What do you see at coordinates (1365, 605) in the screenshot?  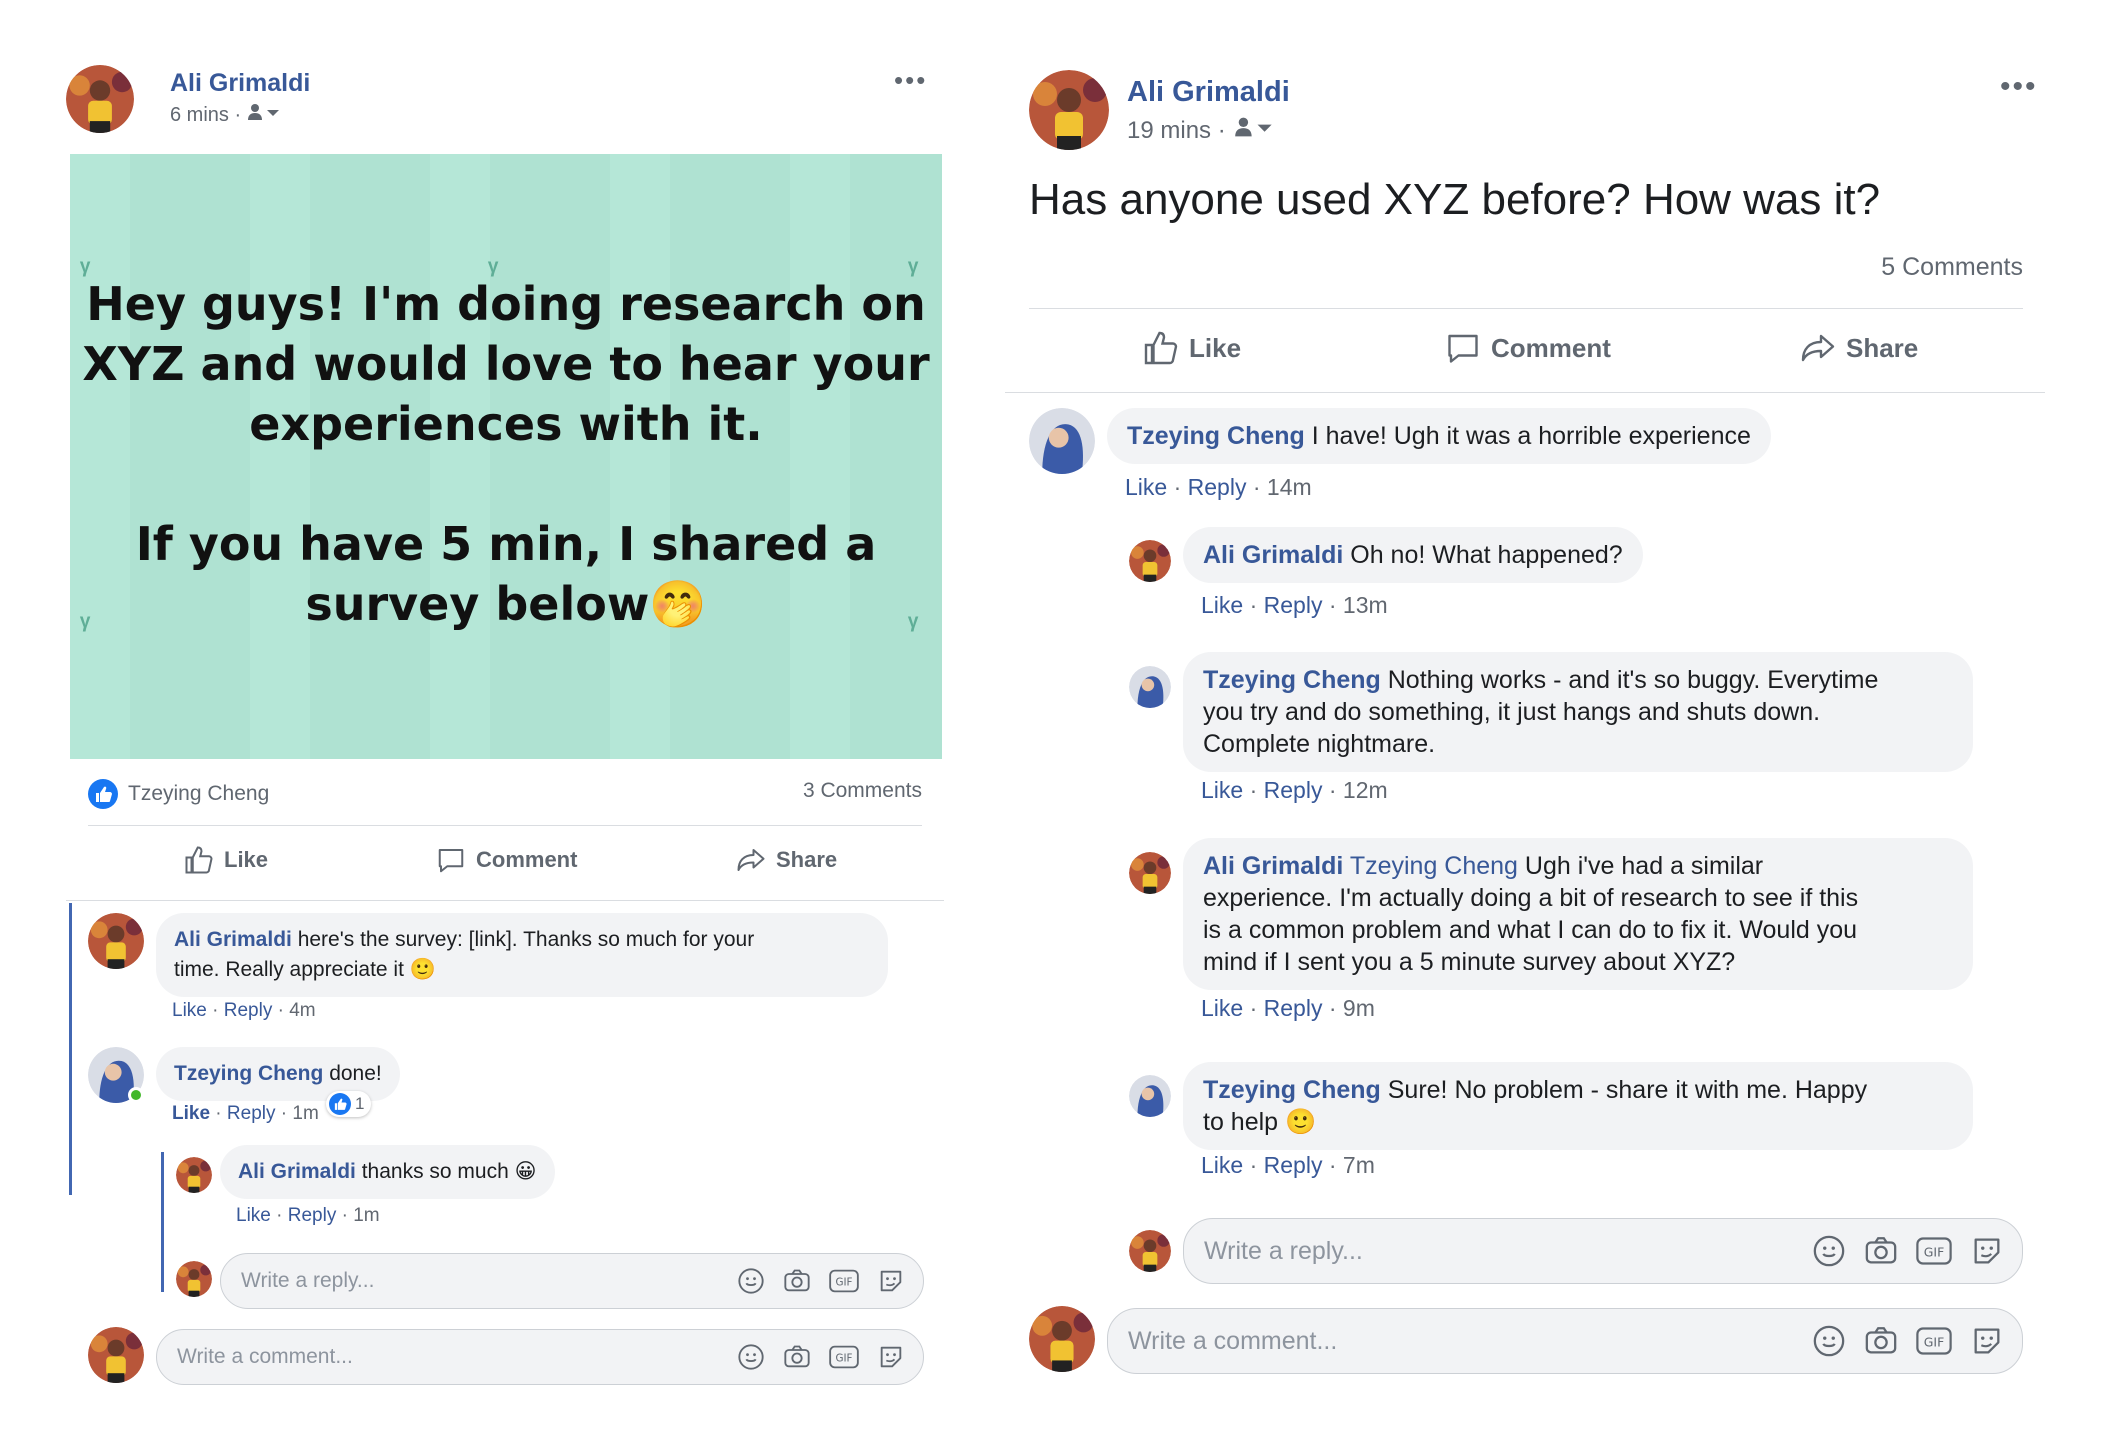 I see `comment-time: 13m` at bounding box center [1365, 605].